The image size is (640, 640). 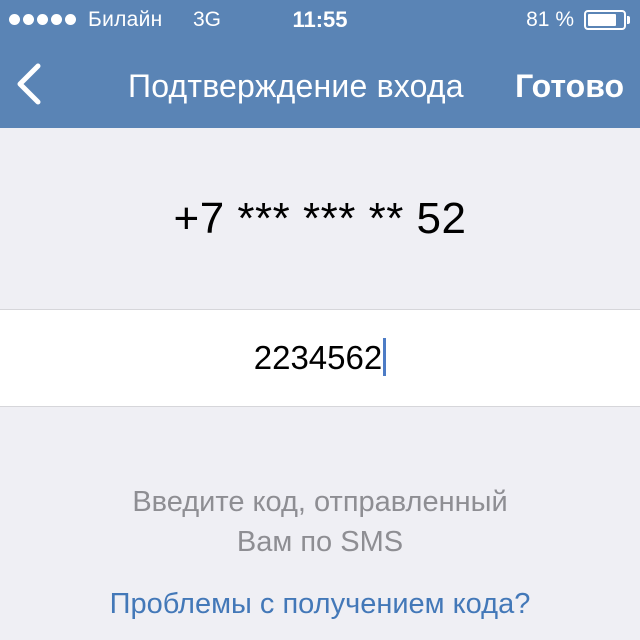 What do you see at coordinates (320, 522) in the screenshot?
I see `sms-hint-text: Введите код, отправленный Вам по SMS` at bounding box center [320, 522].